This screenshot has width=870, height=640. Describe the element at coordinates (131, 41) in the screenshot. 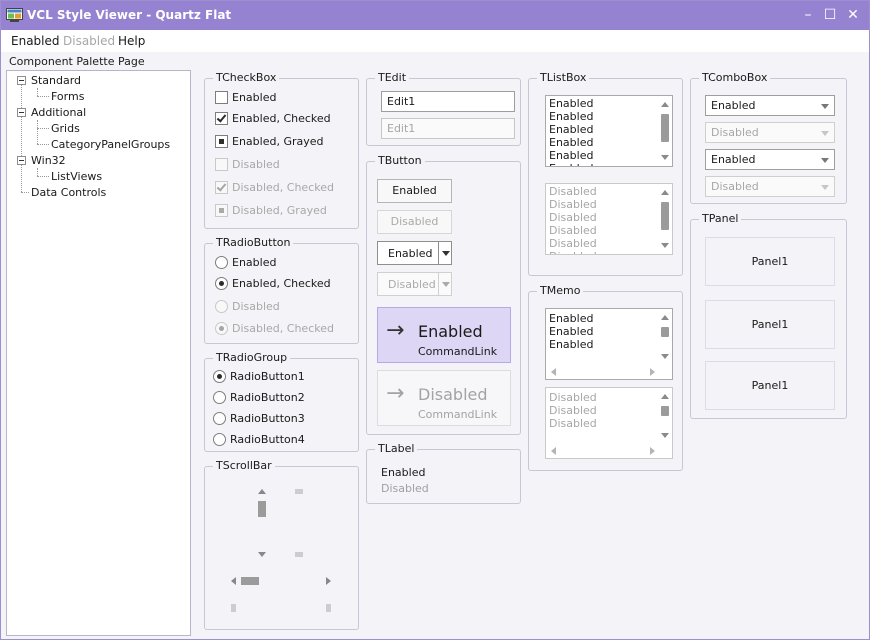

I see `menu-help: Help` at that location.